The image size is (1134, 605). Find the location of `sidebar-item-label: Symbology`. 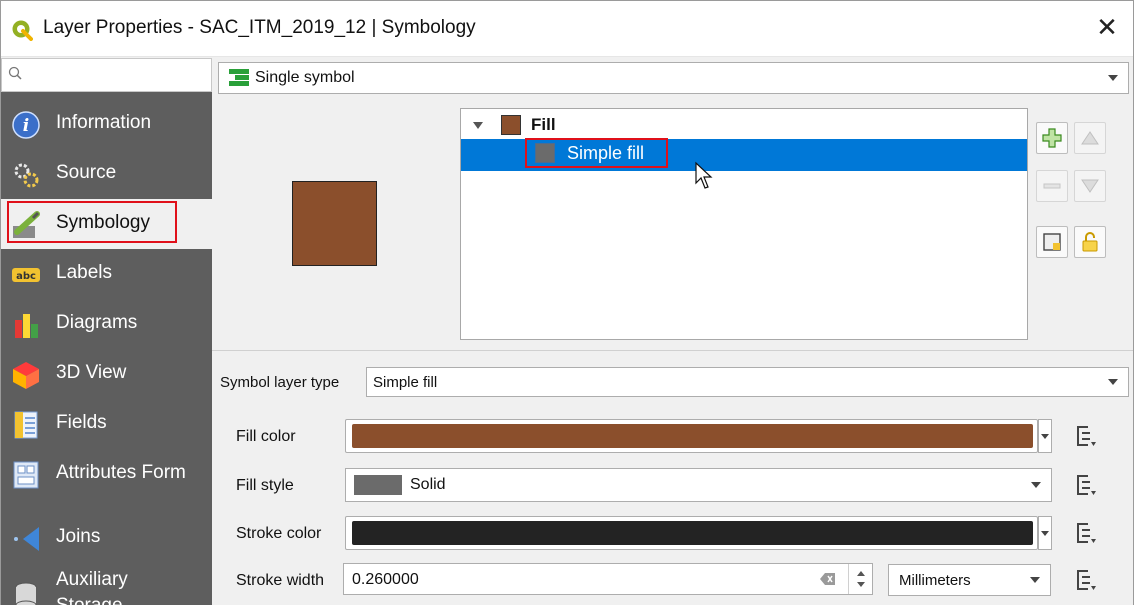

sidebar-item-label: Symbology is located at coordinates (103, 222).